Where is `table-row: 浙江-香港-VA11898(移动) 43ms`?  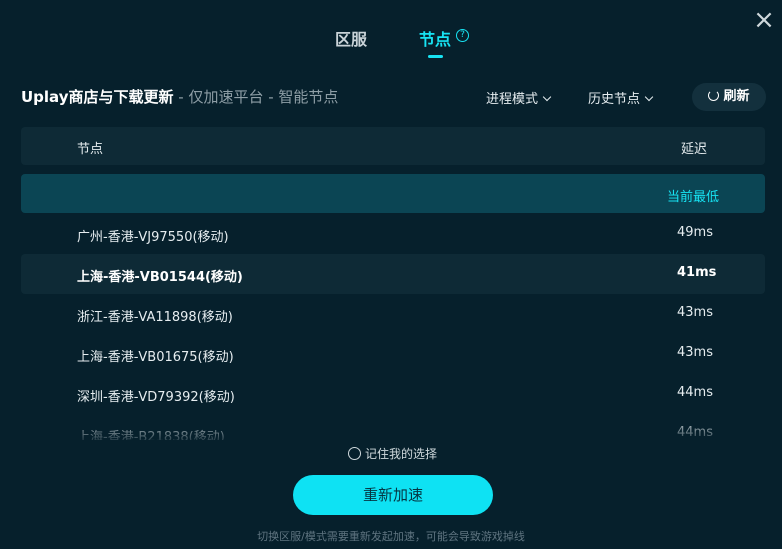
table-row: 浙江-香港-VA11898(移动) 43ms is located at coordinates (393, 314).